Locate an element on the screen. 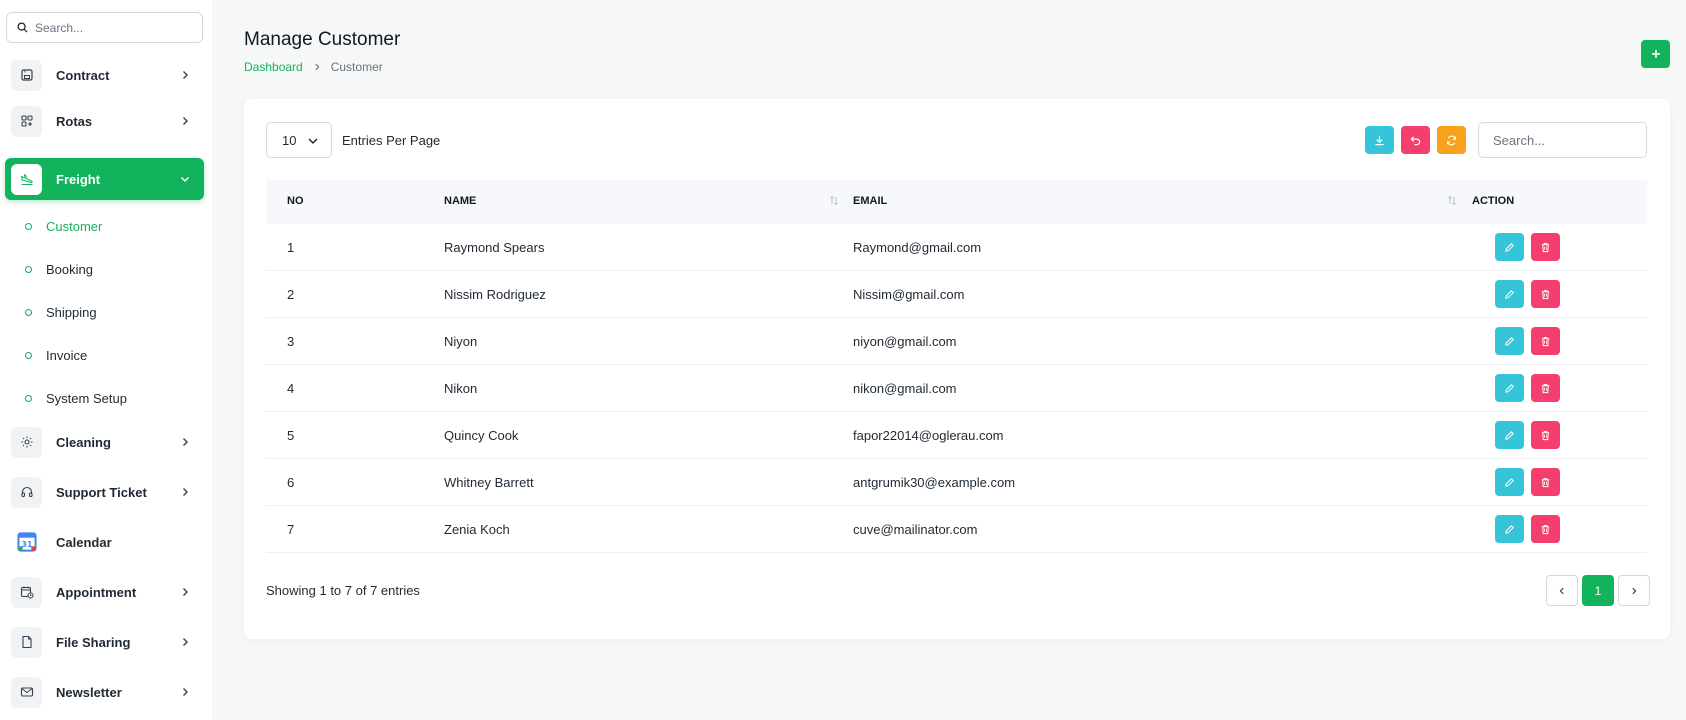  cell-email: Raymond@gmail.com is located at coordinates (917, 247).